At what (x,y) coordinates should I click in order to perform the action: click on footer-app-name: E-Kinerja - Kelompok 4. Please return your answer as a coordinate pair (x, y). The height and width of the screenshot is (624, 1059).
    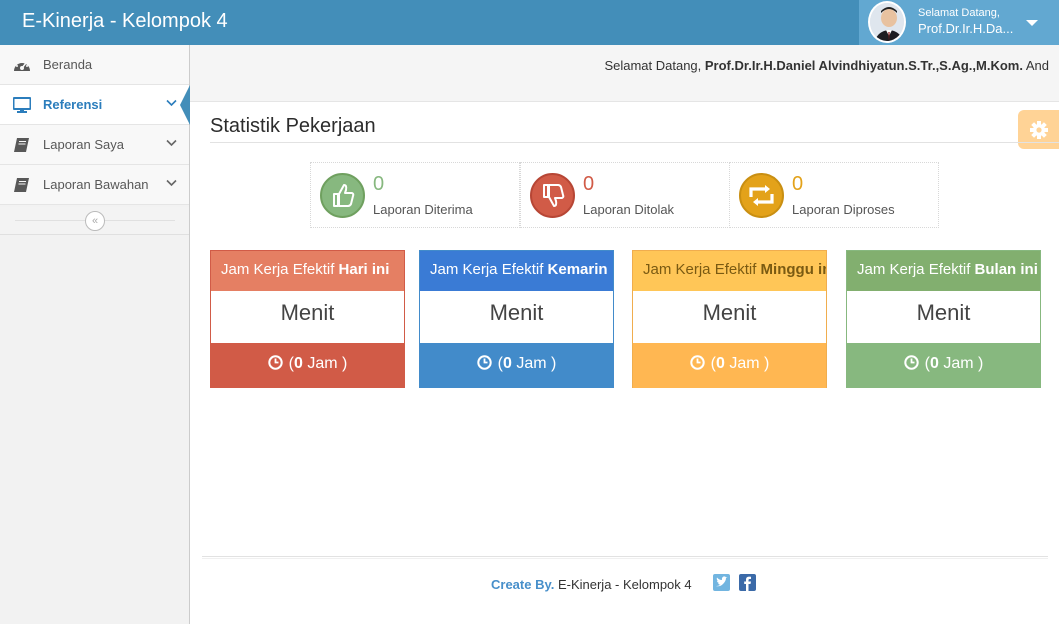
    Looking at the image, I should click on (623, 584).